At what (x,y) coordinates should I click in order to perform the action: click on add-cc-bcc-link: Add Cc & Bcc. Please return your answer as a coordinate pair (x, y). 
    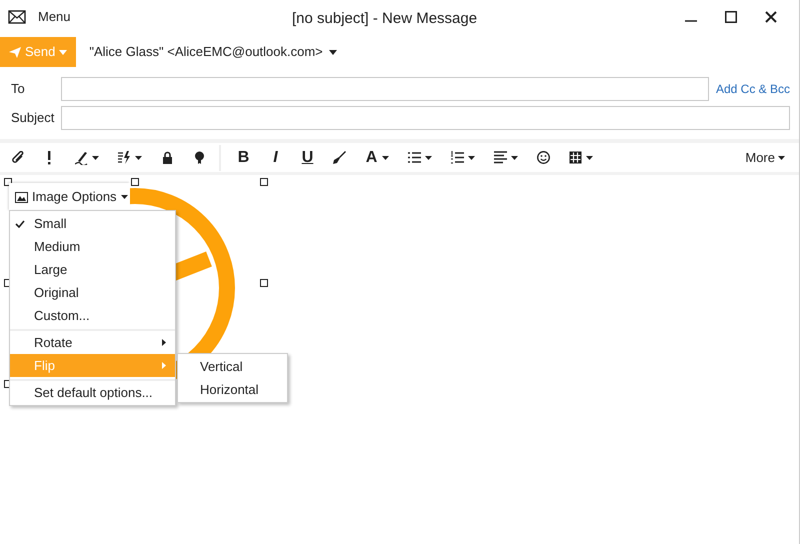
    Looking at the image, I should click on (753, 89).